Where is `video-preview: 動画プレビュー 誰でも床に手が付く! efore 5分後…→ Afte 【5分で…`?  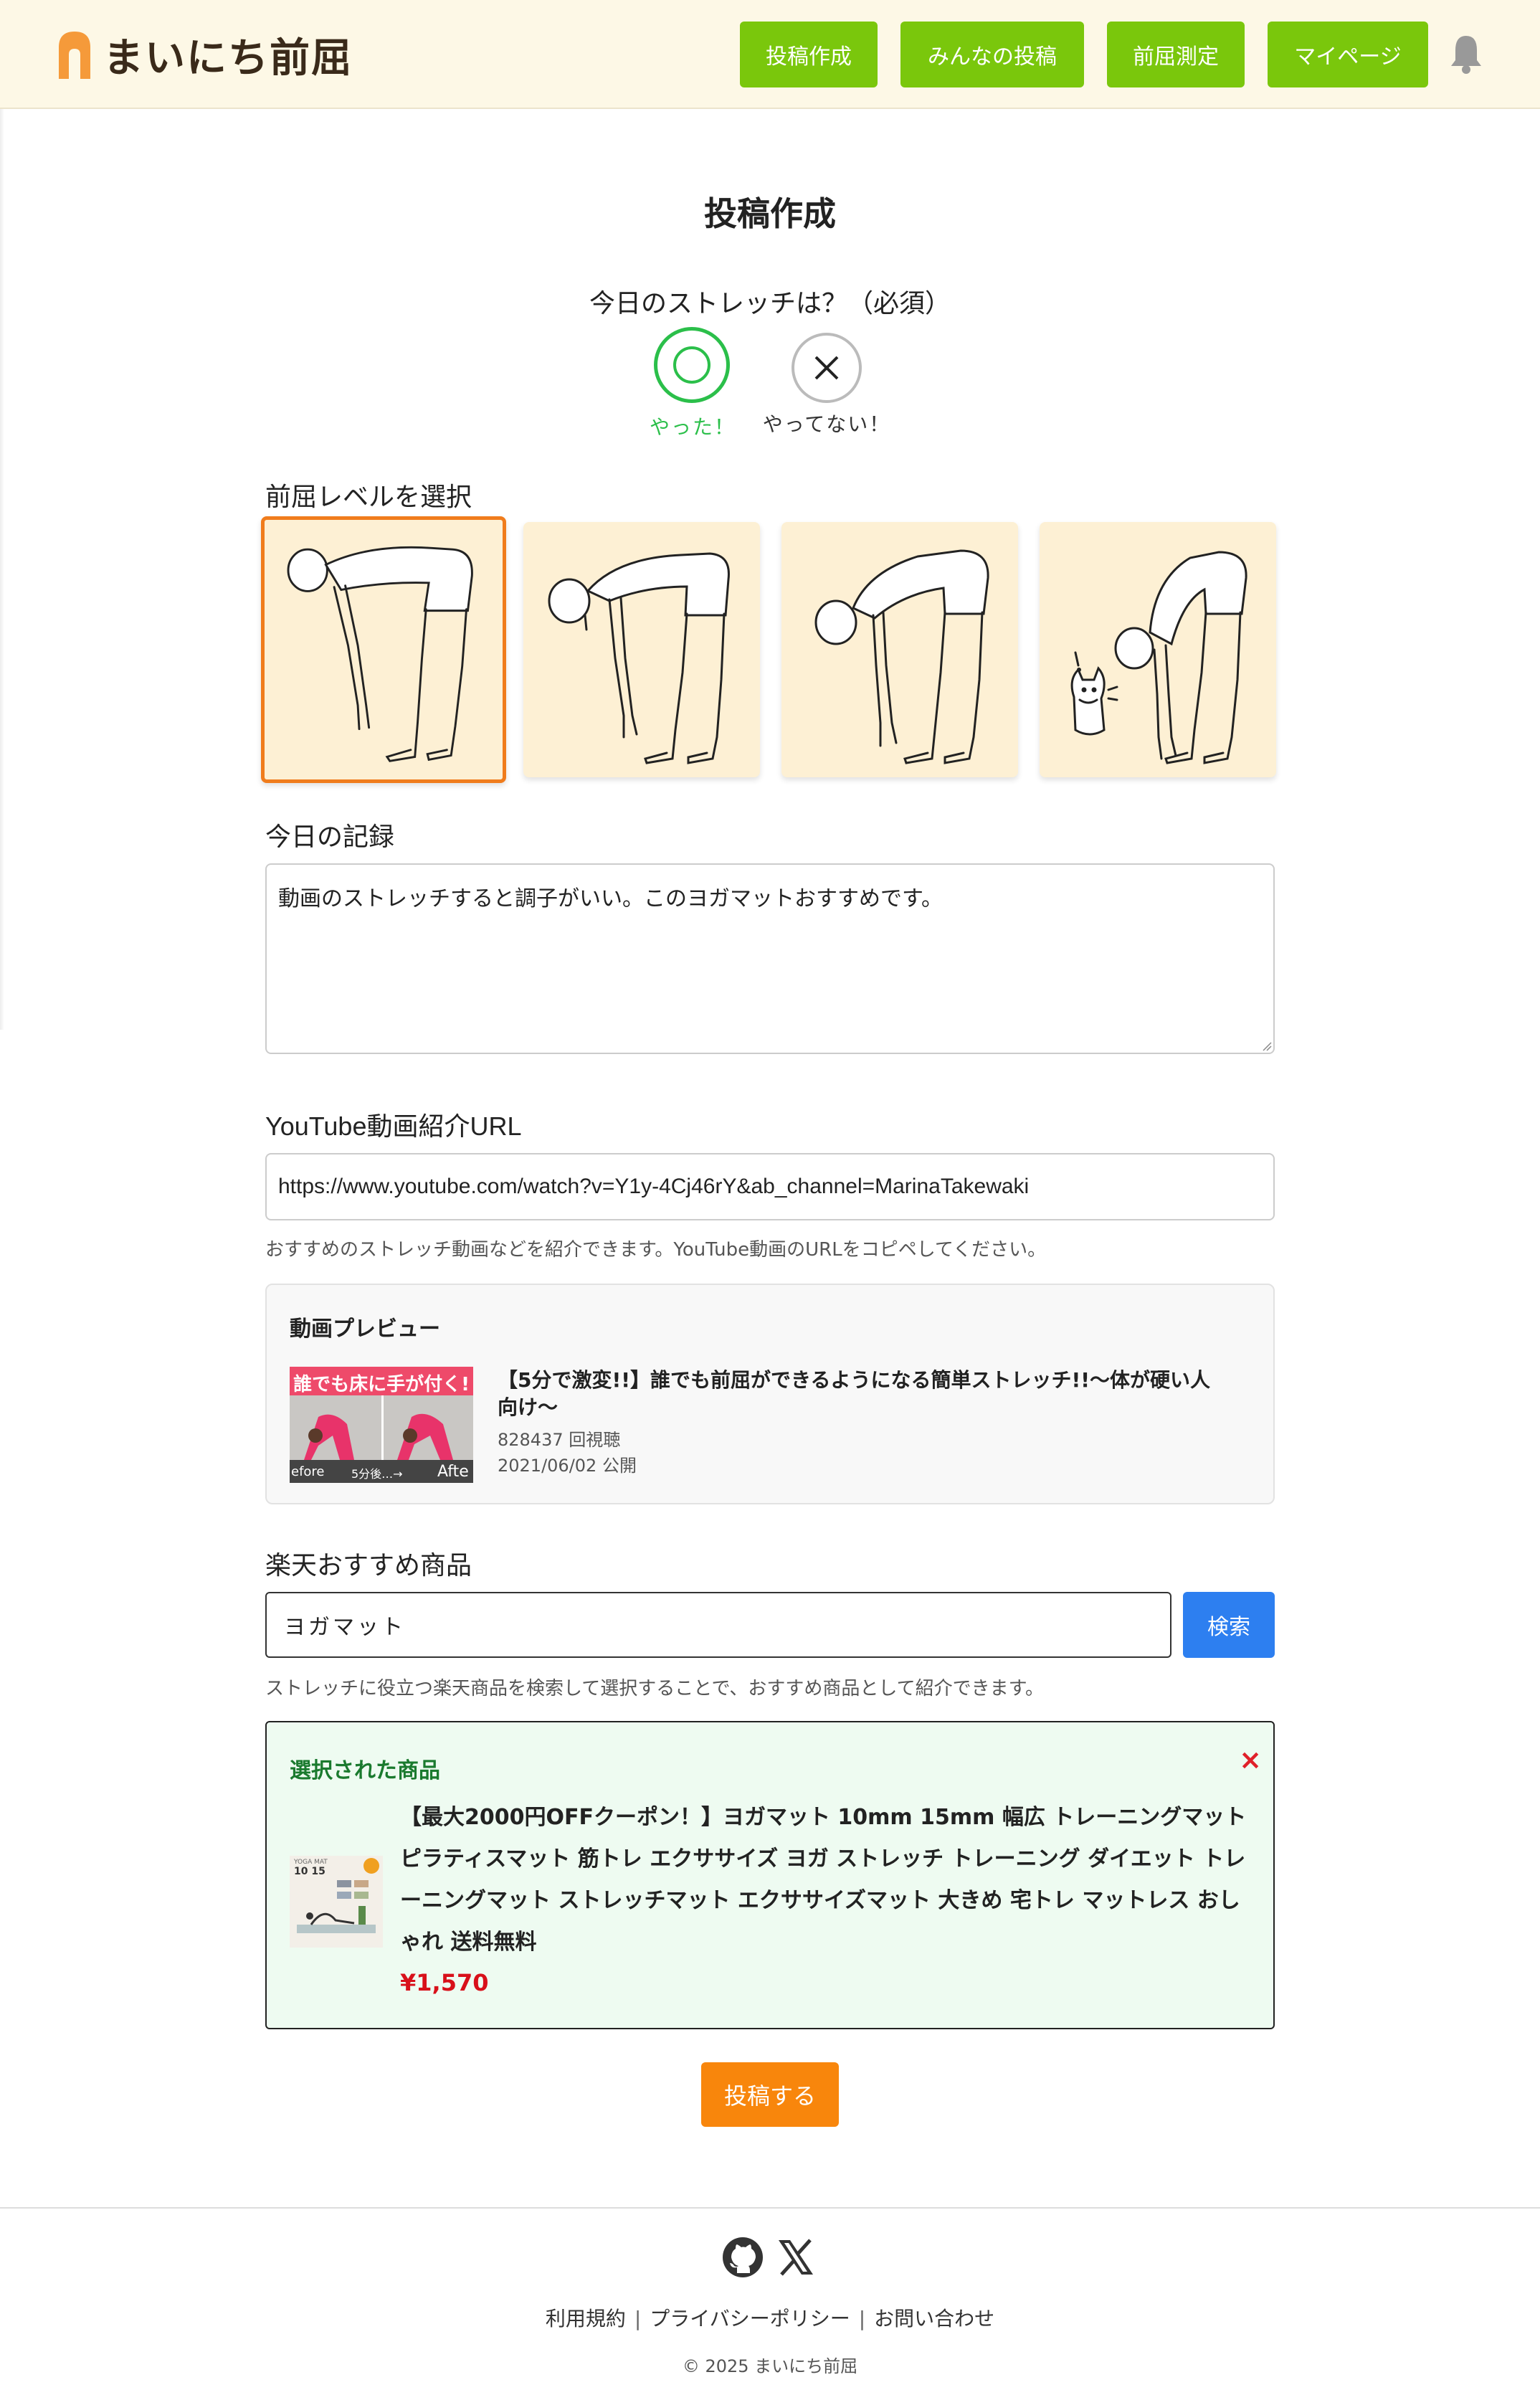
video-preview: 動画プレビュー 誰でも床に手が付く! efore 5分後…→ Afte 【5分で… is located at coordinates (770, 1394).